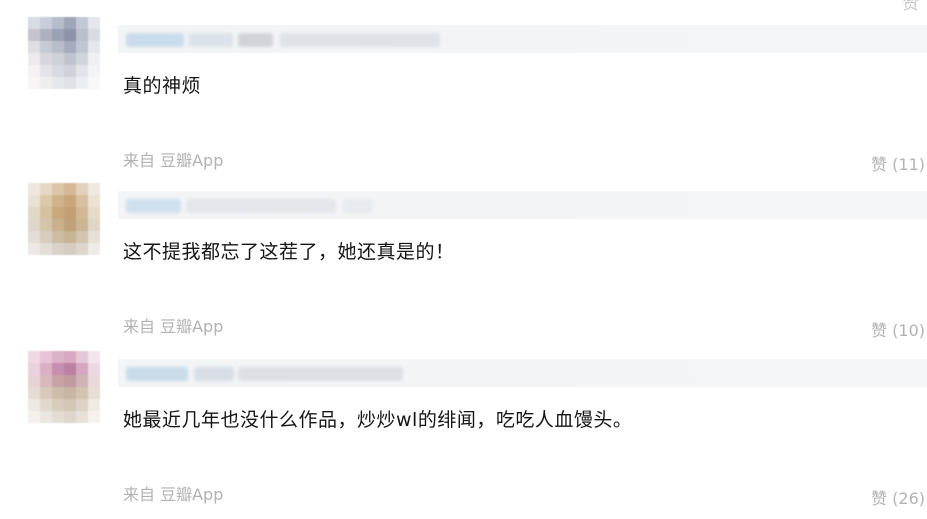 This screenshot has width=927, height=519. What do you see at coordinates (898, 329) in the screenshot?
I see `like-count: 赞 (10)` at bounding box center [898, 329].